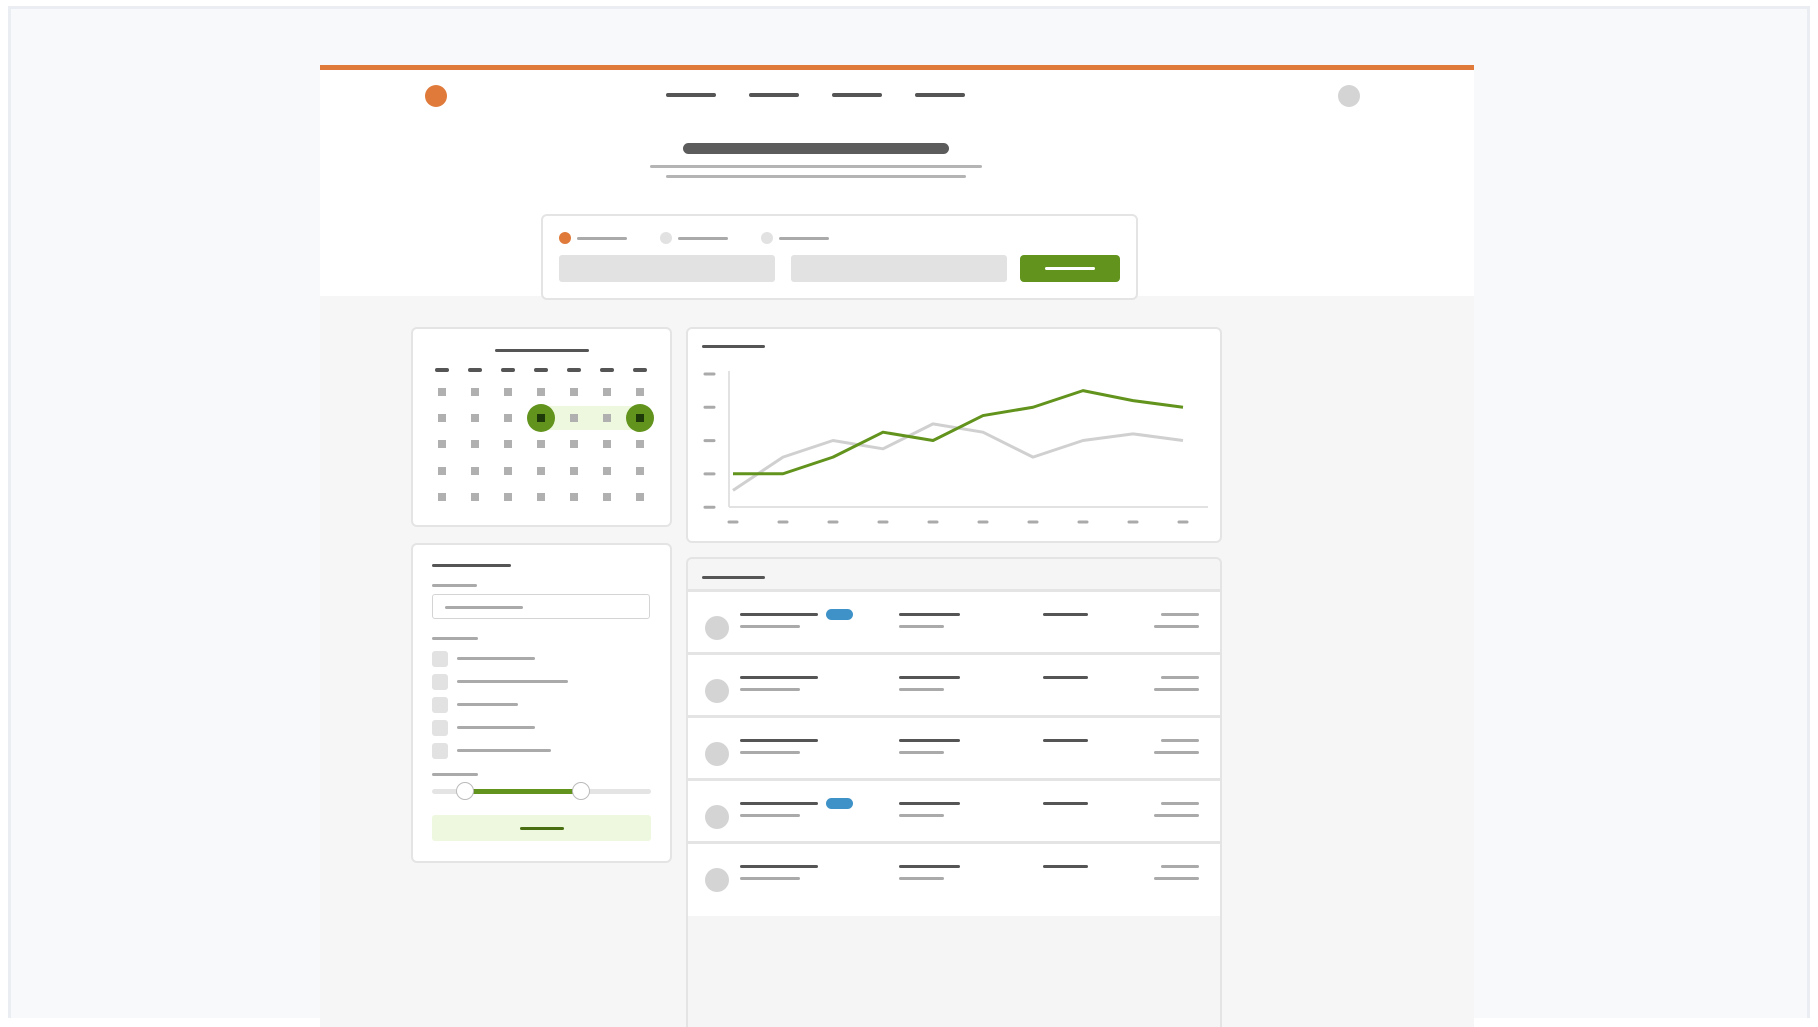 The height and width of the screenshot is (1027, 1818). Describe the element at coordinates (954, 808) in the screenshot. I see `results-list` at that location.